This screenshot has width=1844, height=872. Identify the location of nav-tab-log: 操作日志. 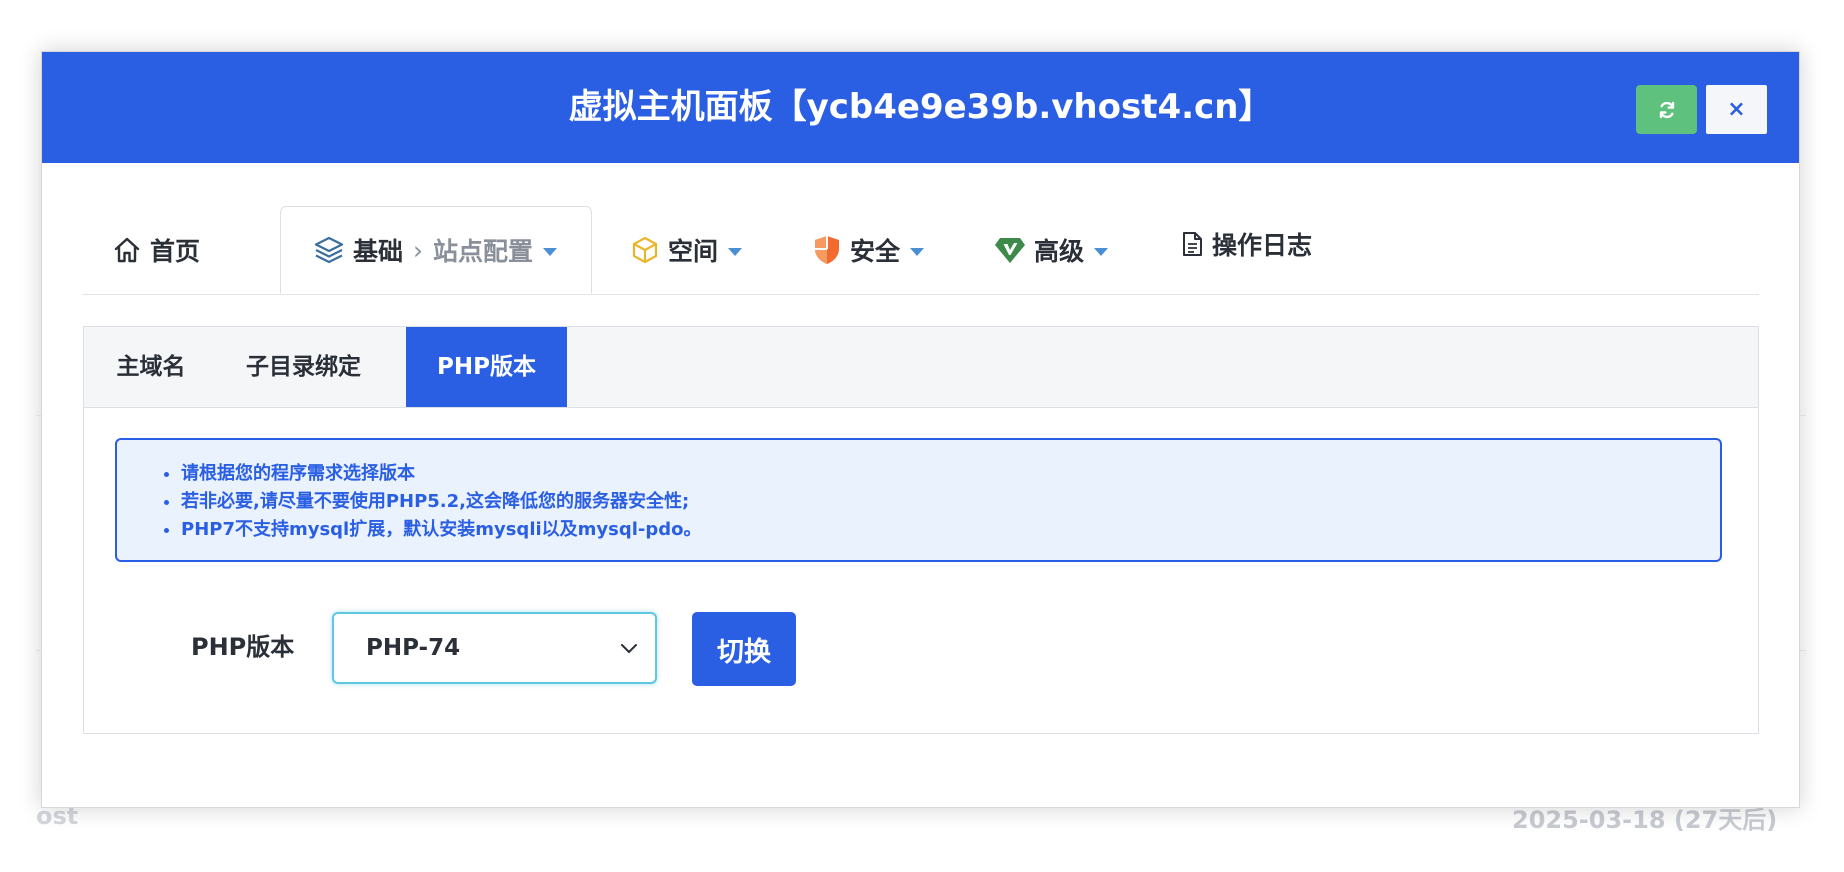
(1246, 244).